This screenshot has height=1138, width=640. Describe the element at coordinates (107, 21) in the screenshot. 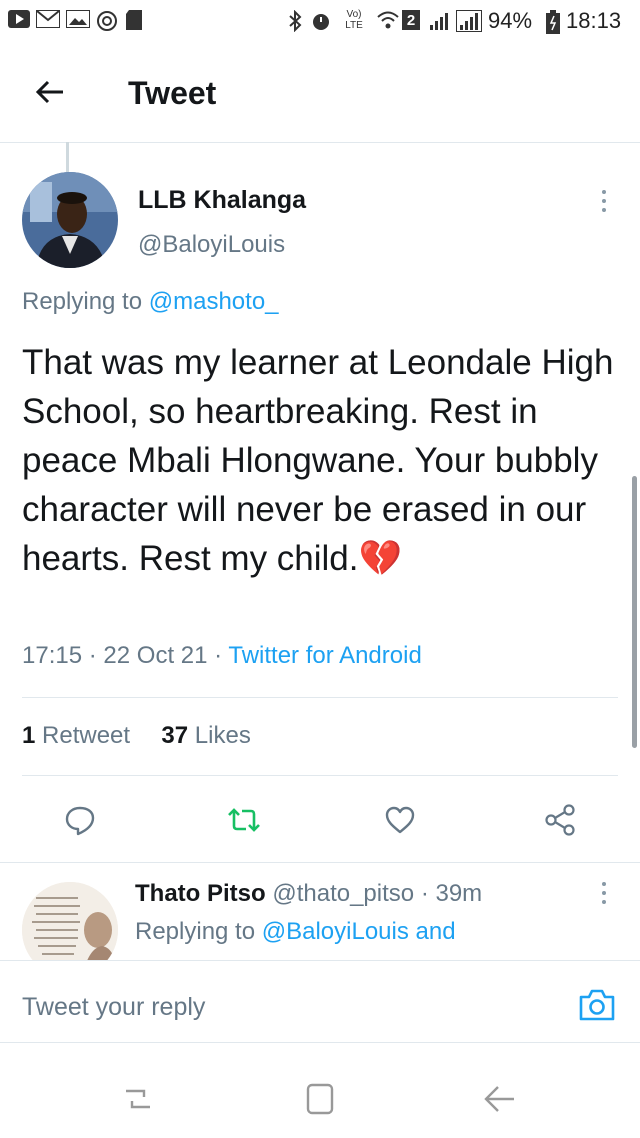

I see `data-saver-icon` at that location.